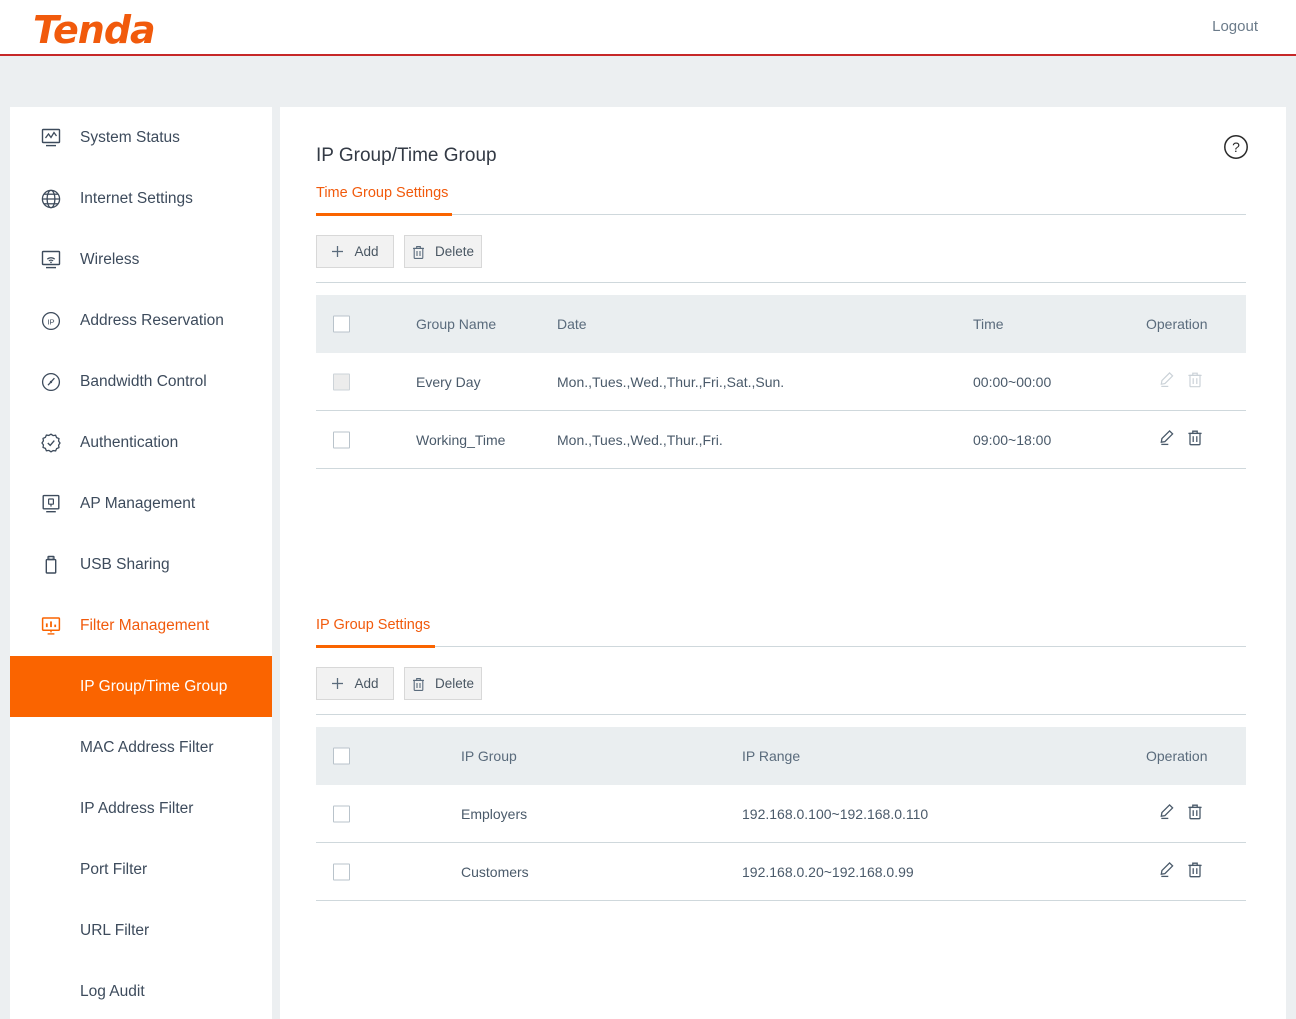  Describe the element at coordinates (51, 626) in the screenshot. I see `presentation-bars-icon` at that location.